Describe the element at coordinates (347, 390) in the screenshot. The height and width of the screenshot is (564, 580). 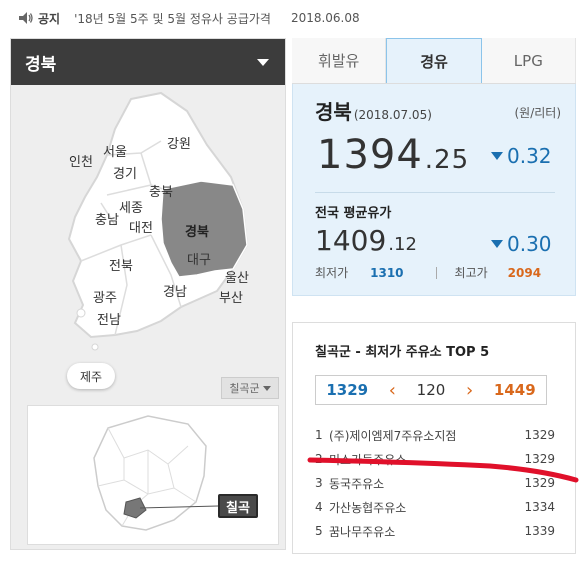
I see `range-low: 1329` at that location.